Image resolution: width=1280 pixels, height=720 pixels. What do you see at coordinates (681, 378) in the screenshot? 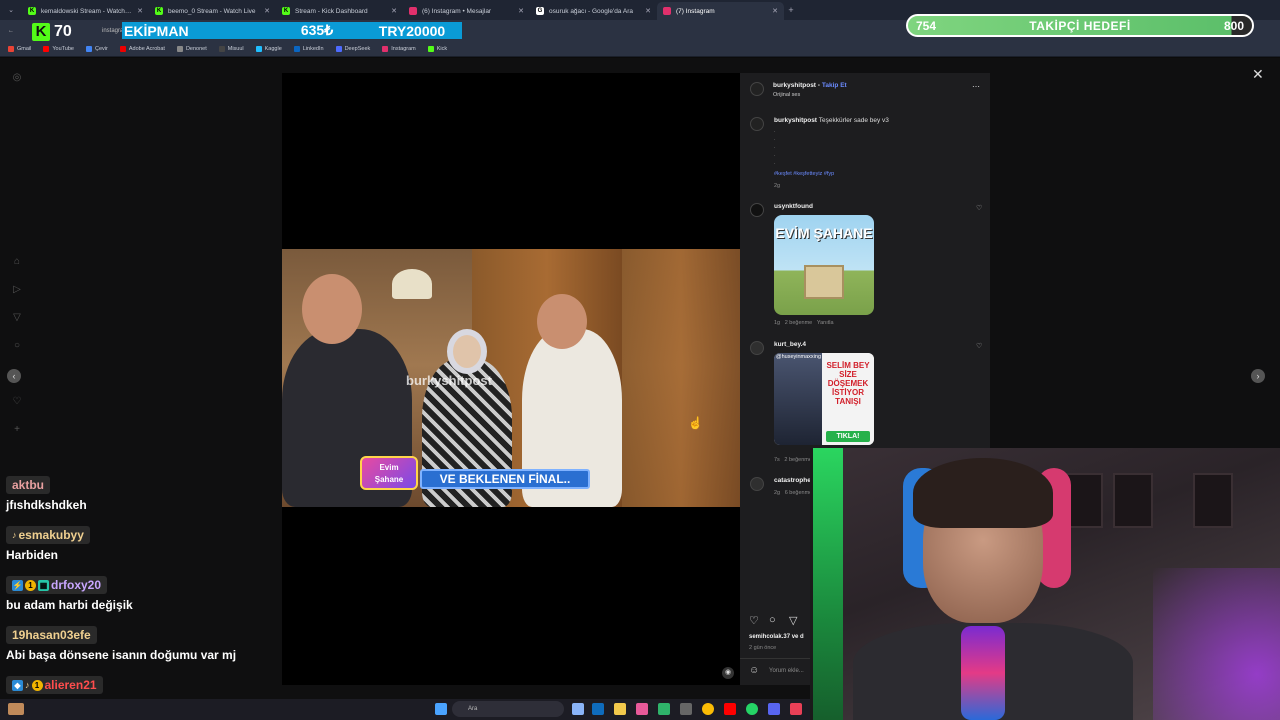
I see `door-image` at bounding box center [681, 378].